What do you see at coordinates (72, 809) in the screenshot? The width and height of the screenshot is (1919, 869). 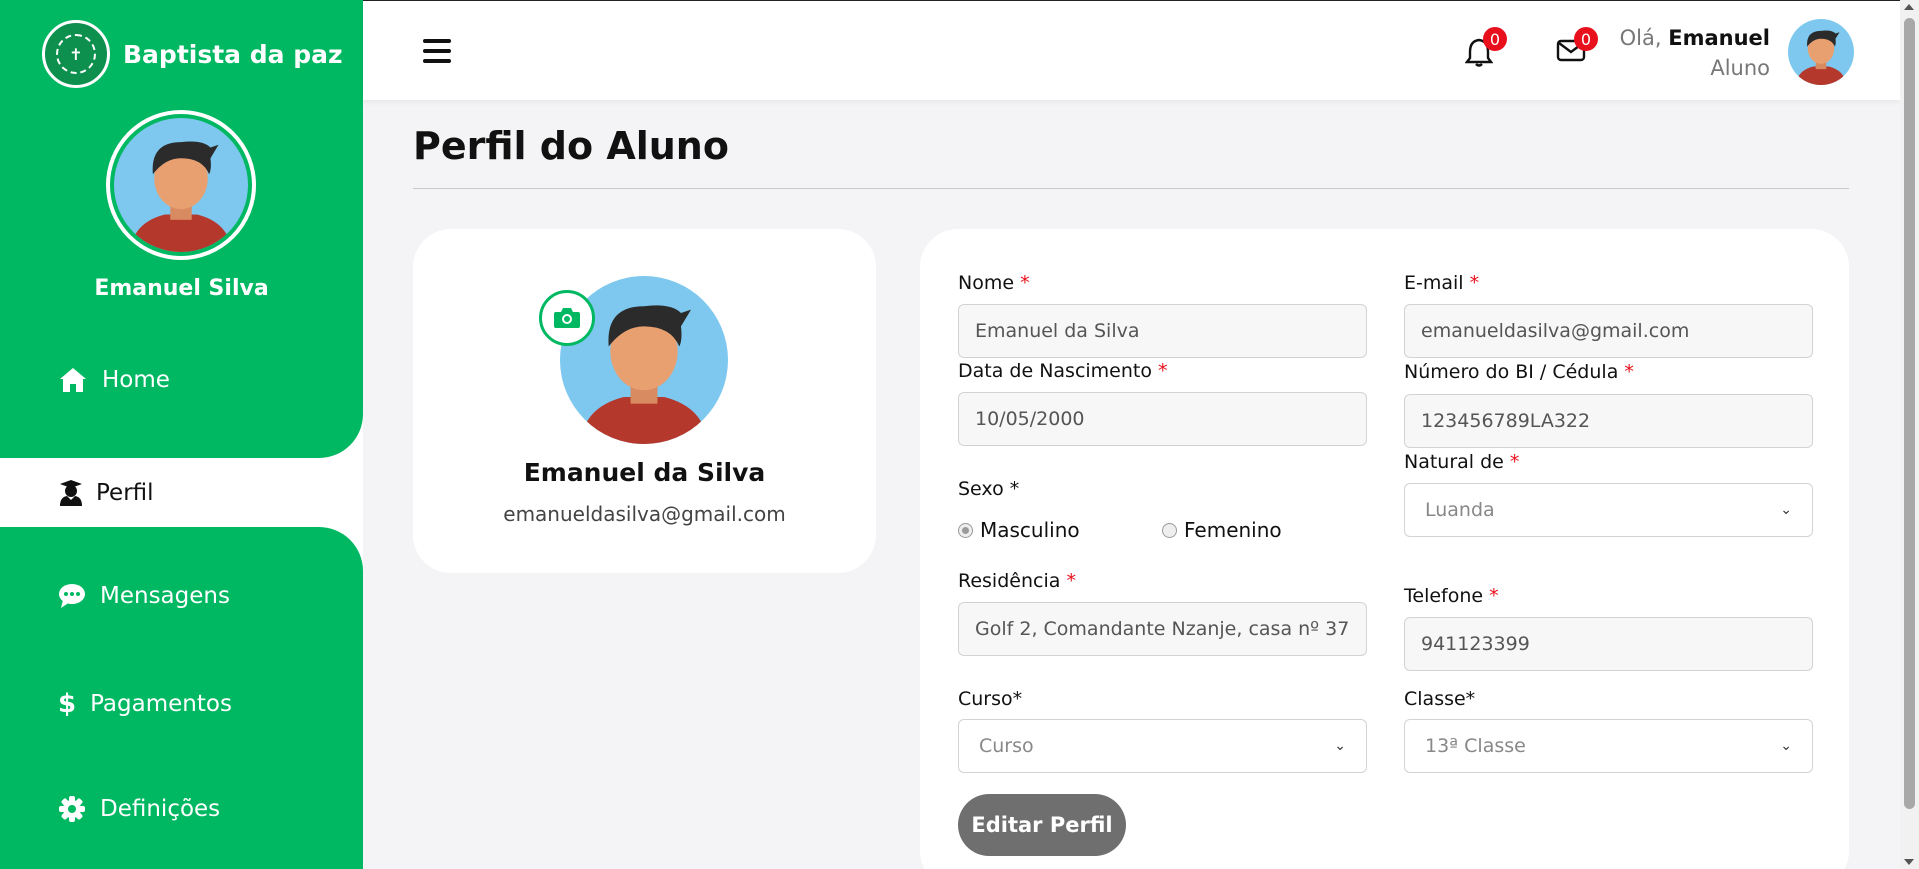 I see `gear-icon` at bounding box center [72, 809].